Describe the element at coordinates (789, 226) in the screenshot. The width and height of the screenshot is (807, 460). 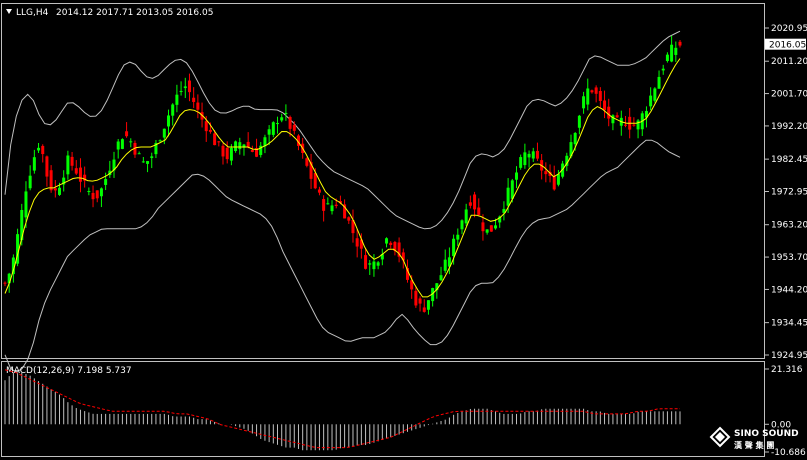
I see `price-tick-label: 1963.20` at that location.